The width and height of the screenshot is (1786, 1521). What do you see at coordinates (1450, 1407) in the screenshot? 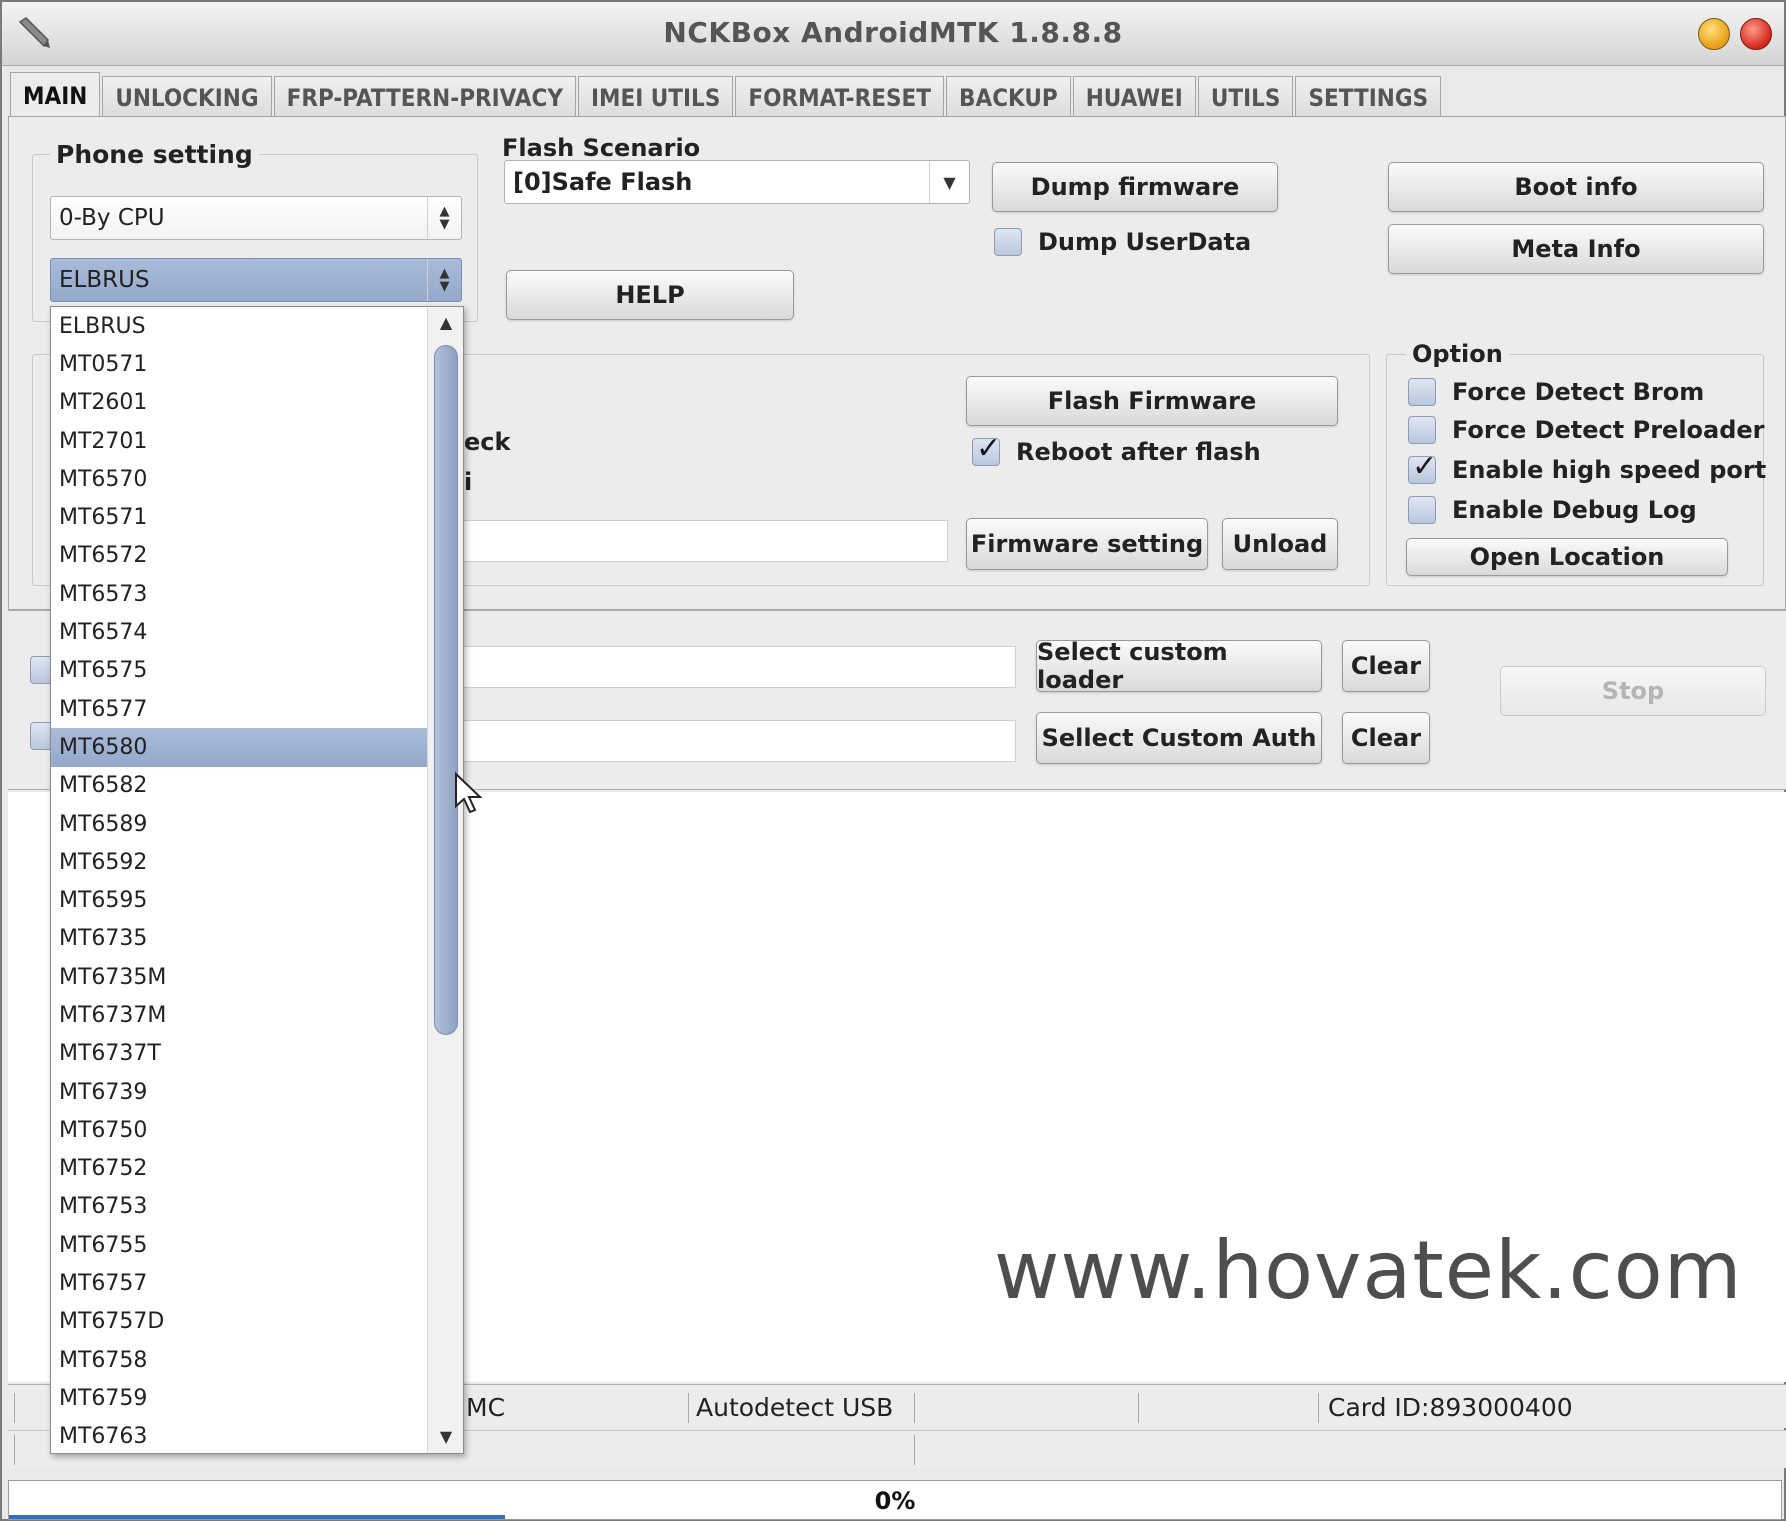
I see `status-card-id: Card ID:893000400` at bounding box center [1450, 1407].